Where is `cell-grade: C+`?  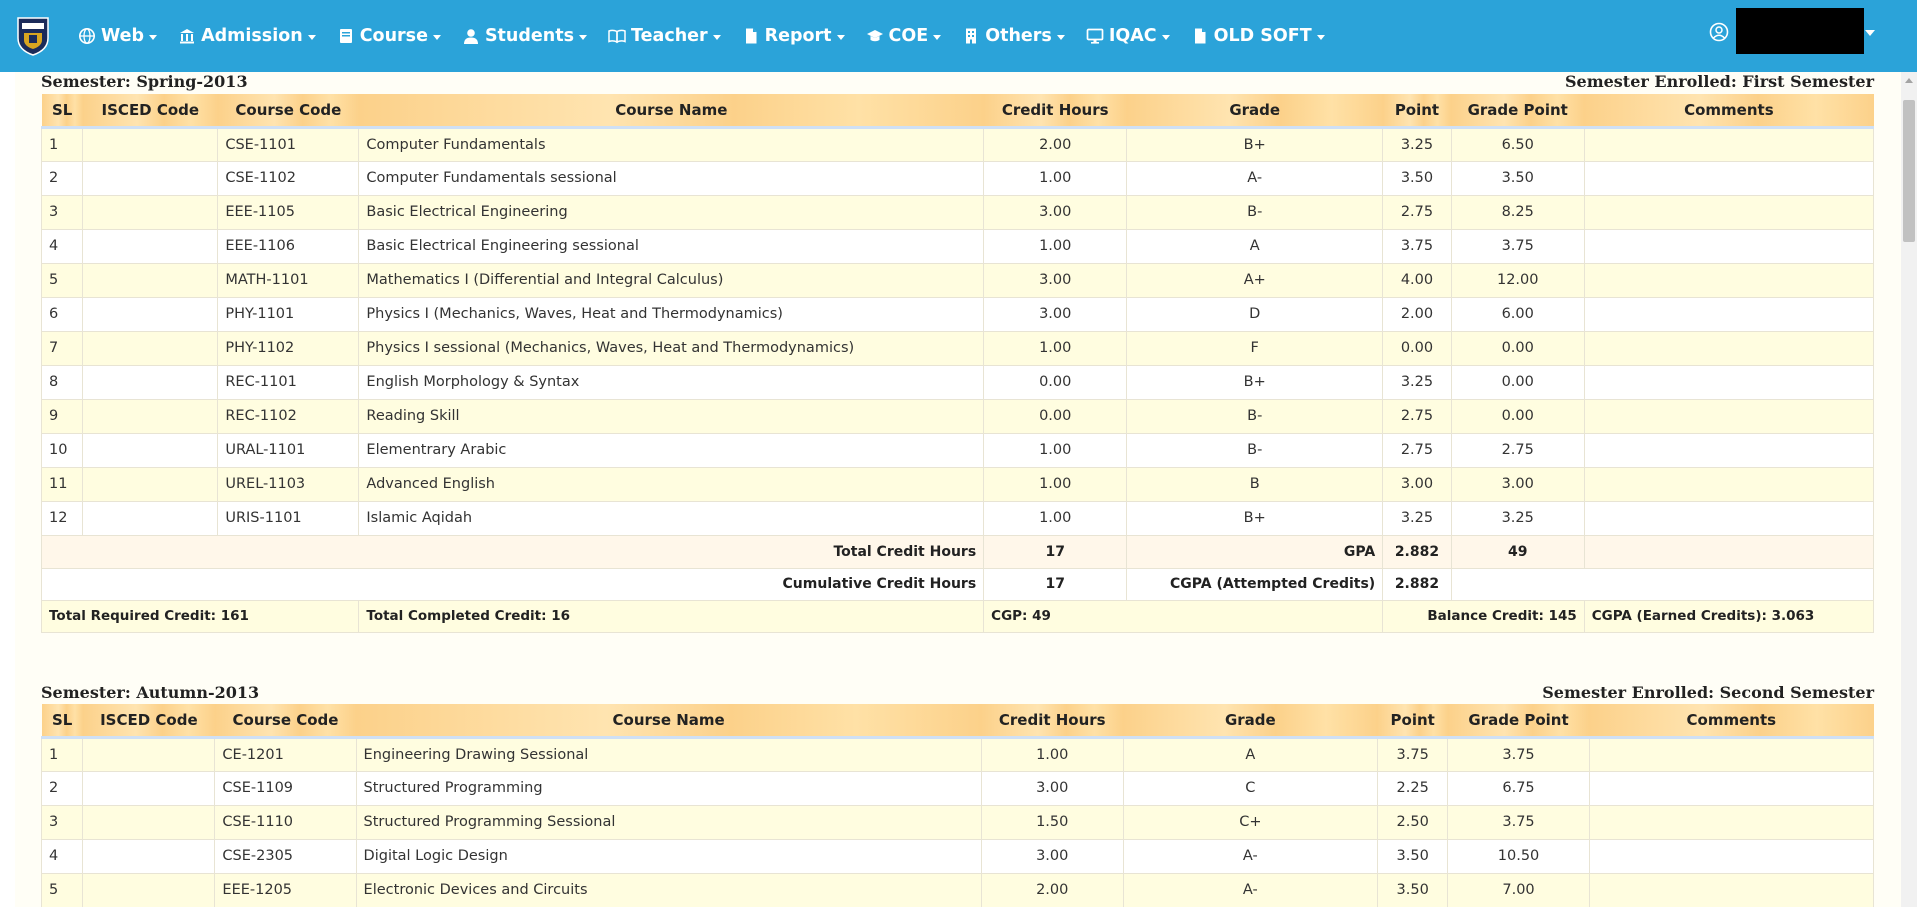
cell-grade: C+ is located at coordinates (1250, 822).